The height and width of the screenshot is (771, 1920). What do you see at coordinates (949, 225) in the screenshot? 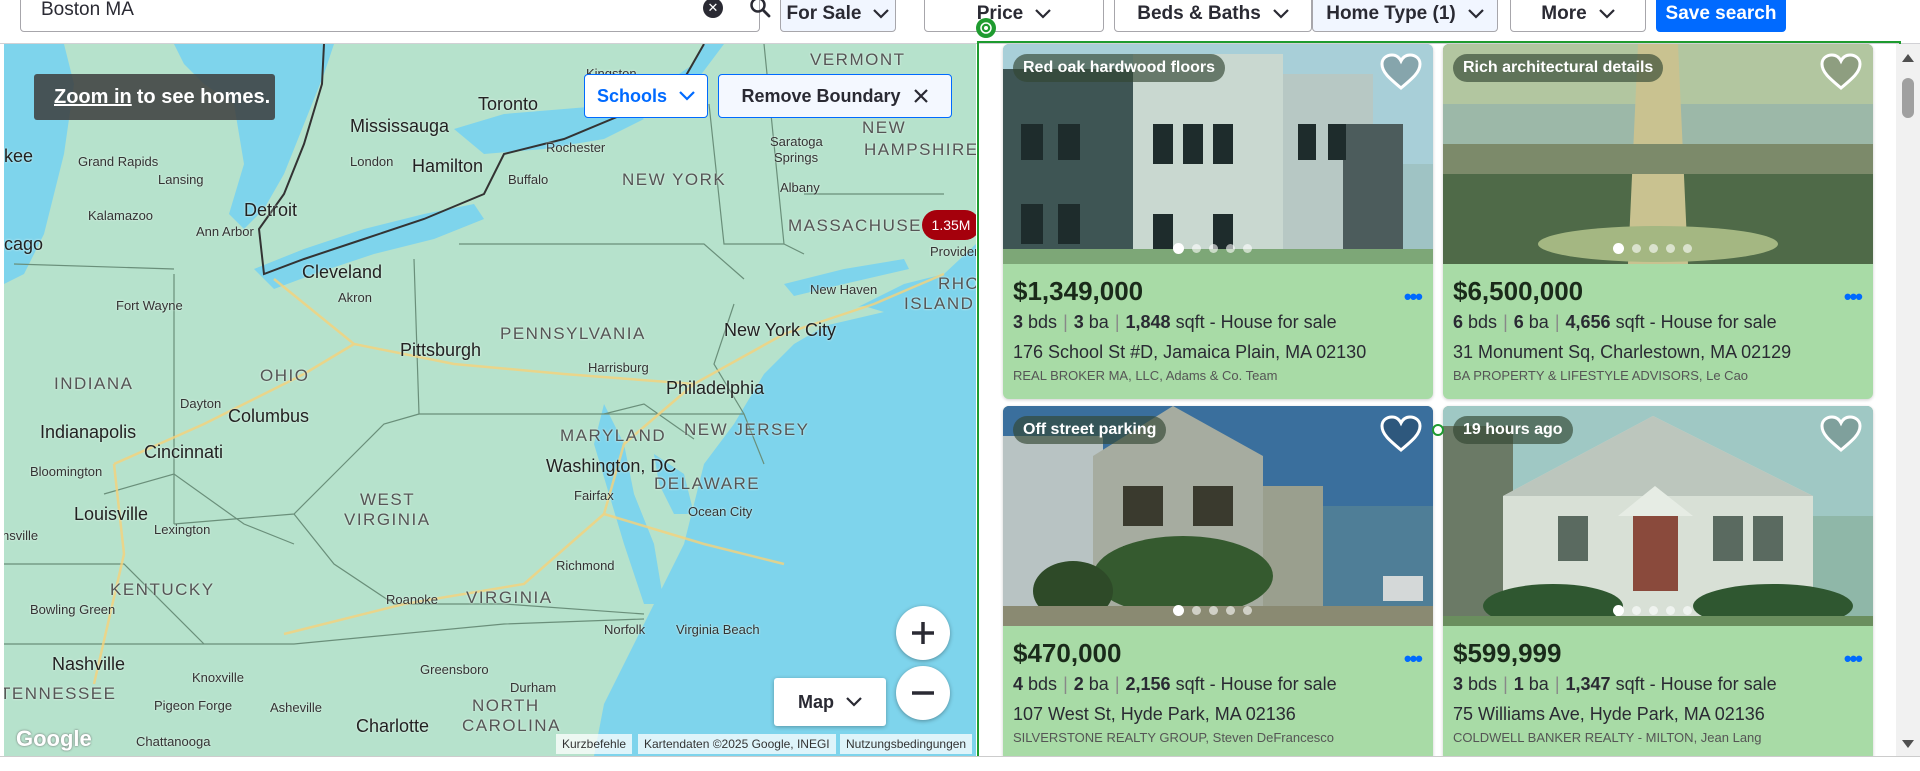
I see `price-pin: 1.35M` at bounding box center [949, 225].